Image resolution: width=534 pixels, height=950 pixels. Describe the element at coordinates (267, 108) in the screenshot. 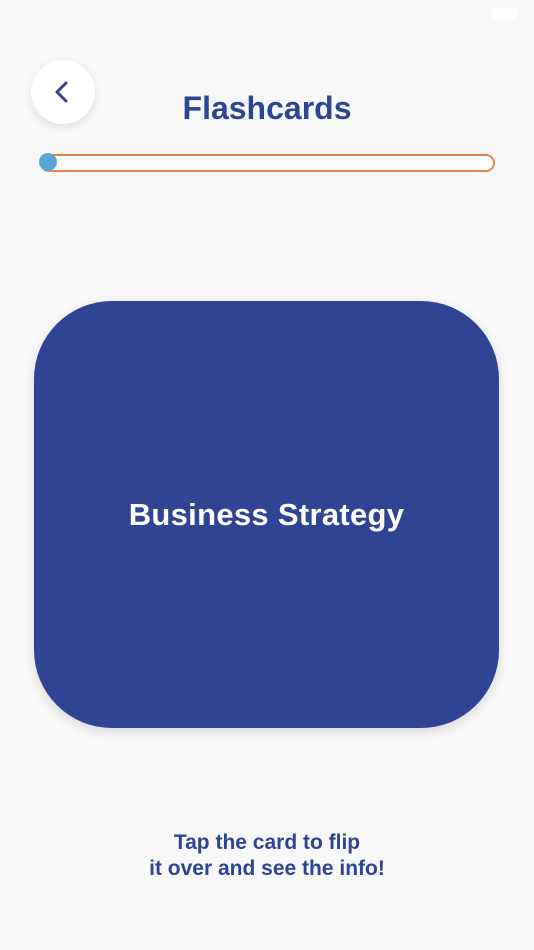

I see `page-title: Flashcards` at that location.